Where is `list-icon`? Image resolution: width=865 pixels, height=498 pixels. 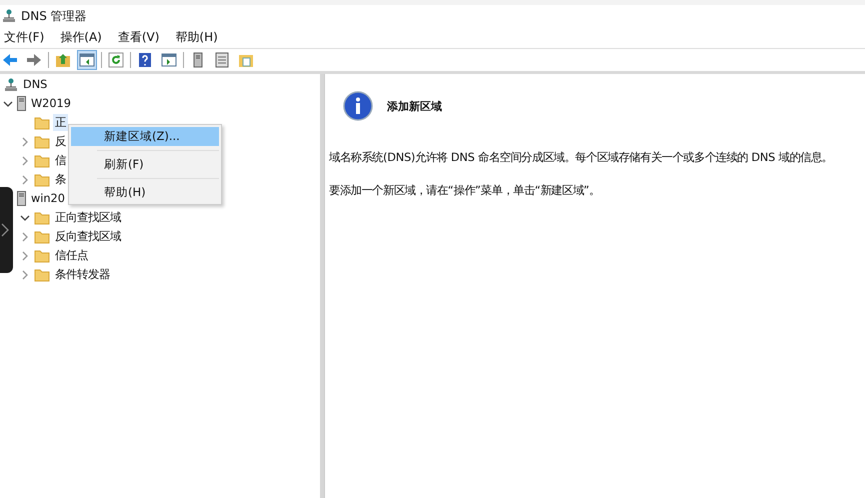 list-icon is located at coordinates (222, 60).